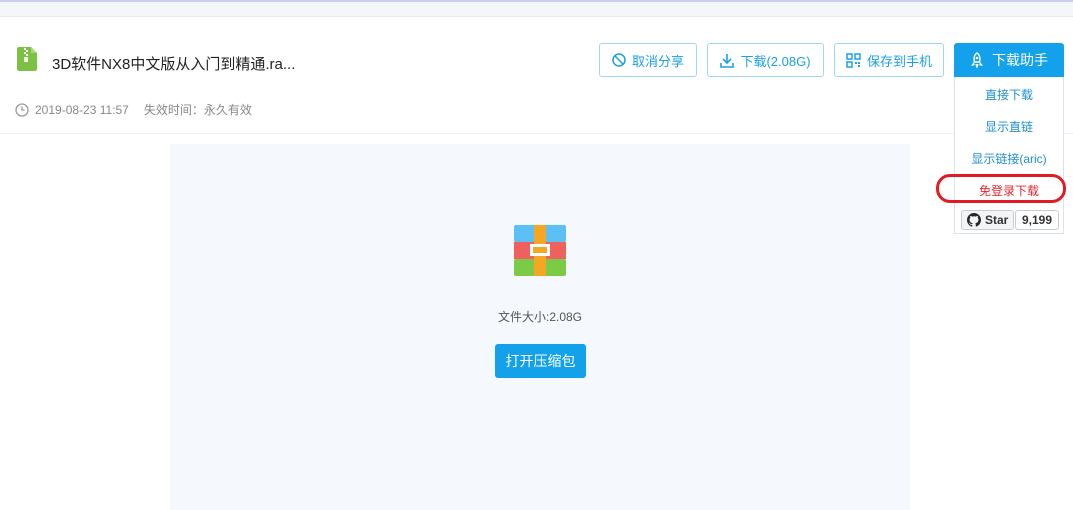 This screenshot has width=1073, height=510. What do you see at coordinates (1037, 220) in the screenshot?
I see `github-star-count: 9,199` at bounding box center [1037, 220].